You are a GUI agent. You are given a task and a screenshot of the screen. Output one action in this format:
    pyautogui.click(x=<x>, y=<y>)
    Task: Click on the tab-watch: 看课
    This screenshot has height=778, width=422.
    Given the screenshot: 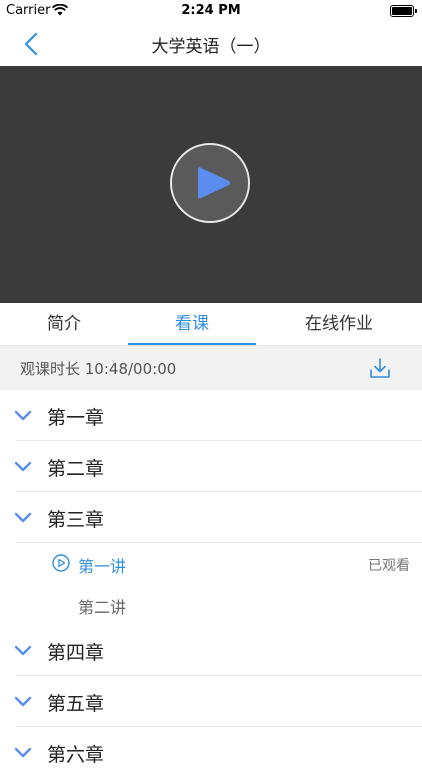 What is the action you would take?
    pyautogui.click(x=192, y=324)
    